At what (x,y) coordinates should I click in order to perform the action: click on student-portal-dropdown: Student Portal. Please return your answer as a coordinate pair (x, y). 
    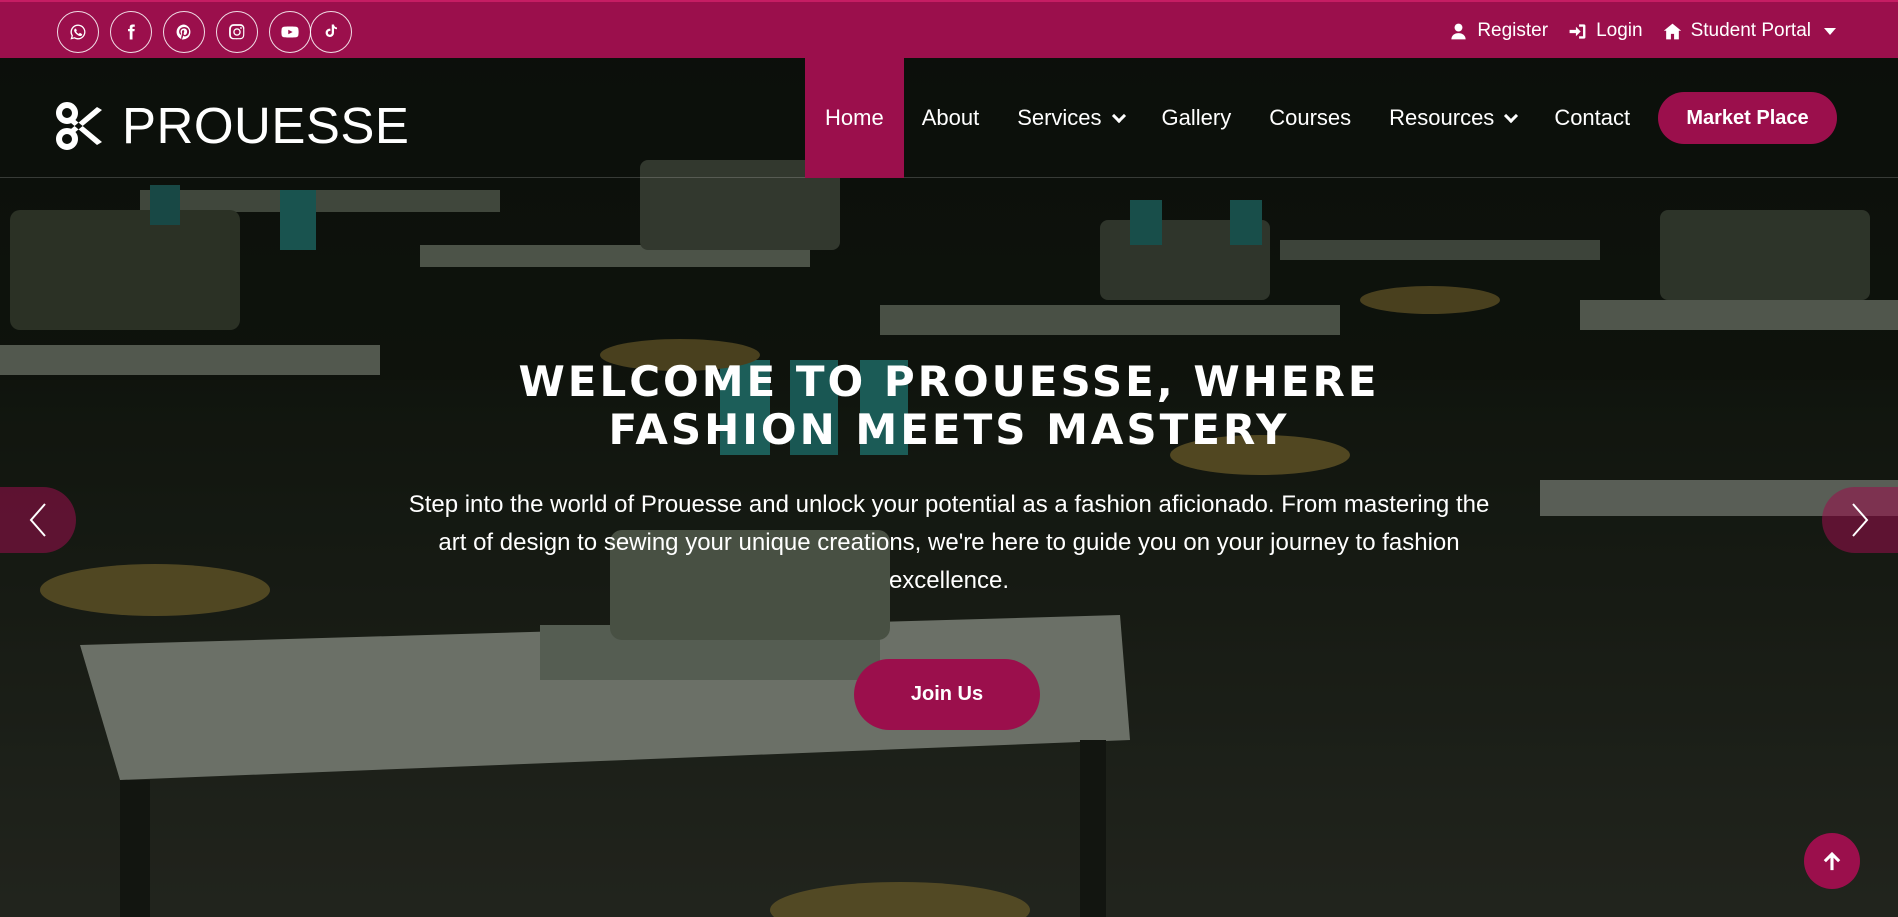
    Looking at the image, I should click on (1749, 31).